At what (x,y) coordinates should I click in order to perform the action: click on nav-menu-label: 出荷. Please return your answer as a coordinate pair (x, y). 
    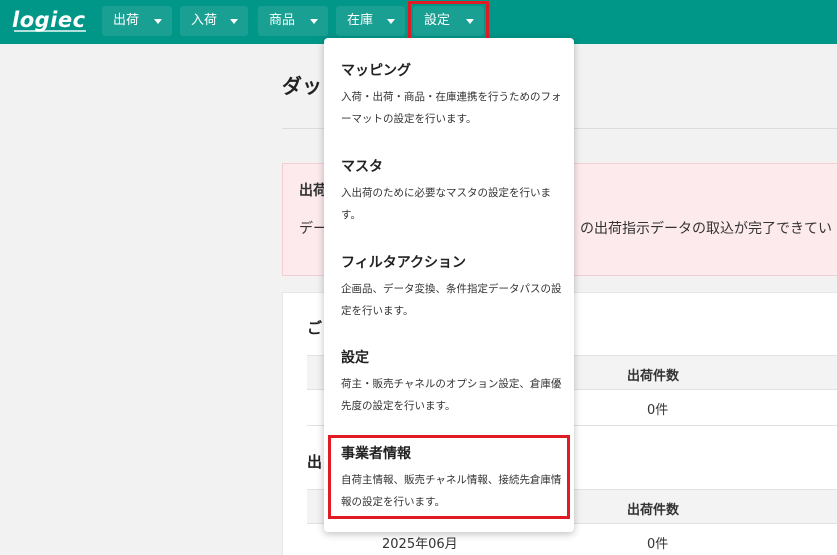
    Looking at the image, I should click on (126, 20).